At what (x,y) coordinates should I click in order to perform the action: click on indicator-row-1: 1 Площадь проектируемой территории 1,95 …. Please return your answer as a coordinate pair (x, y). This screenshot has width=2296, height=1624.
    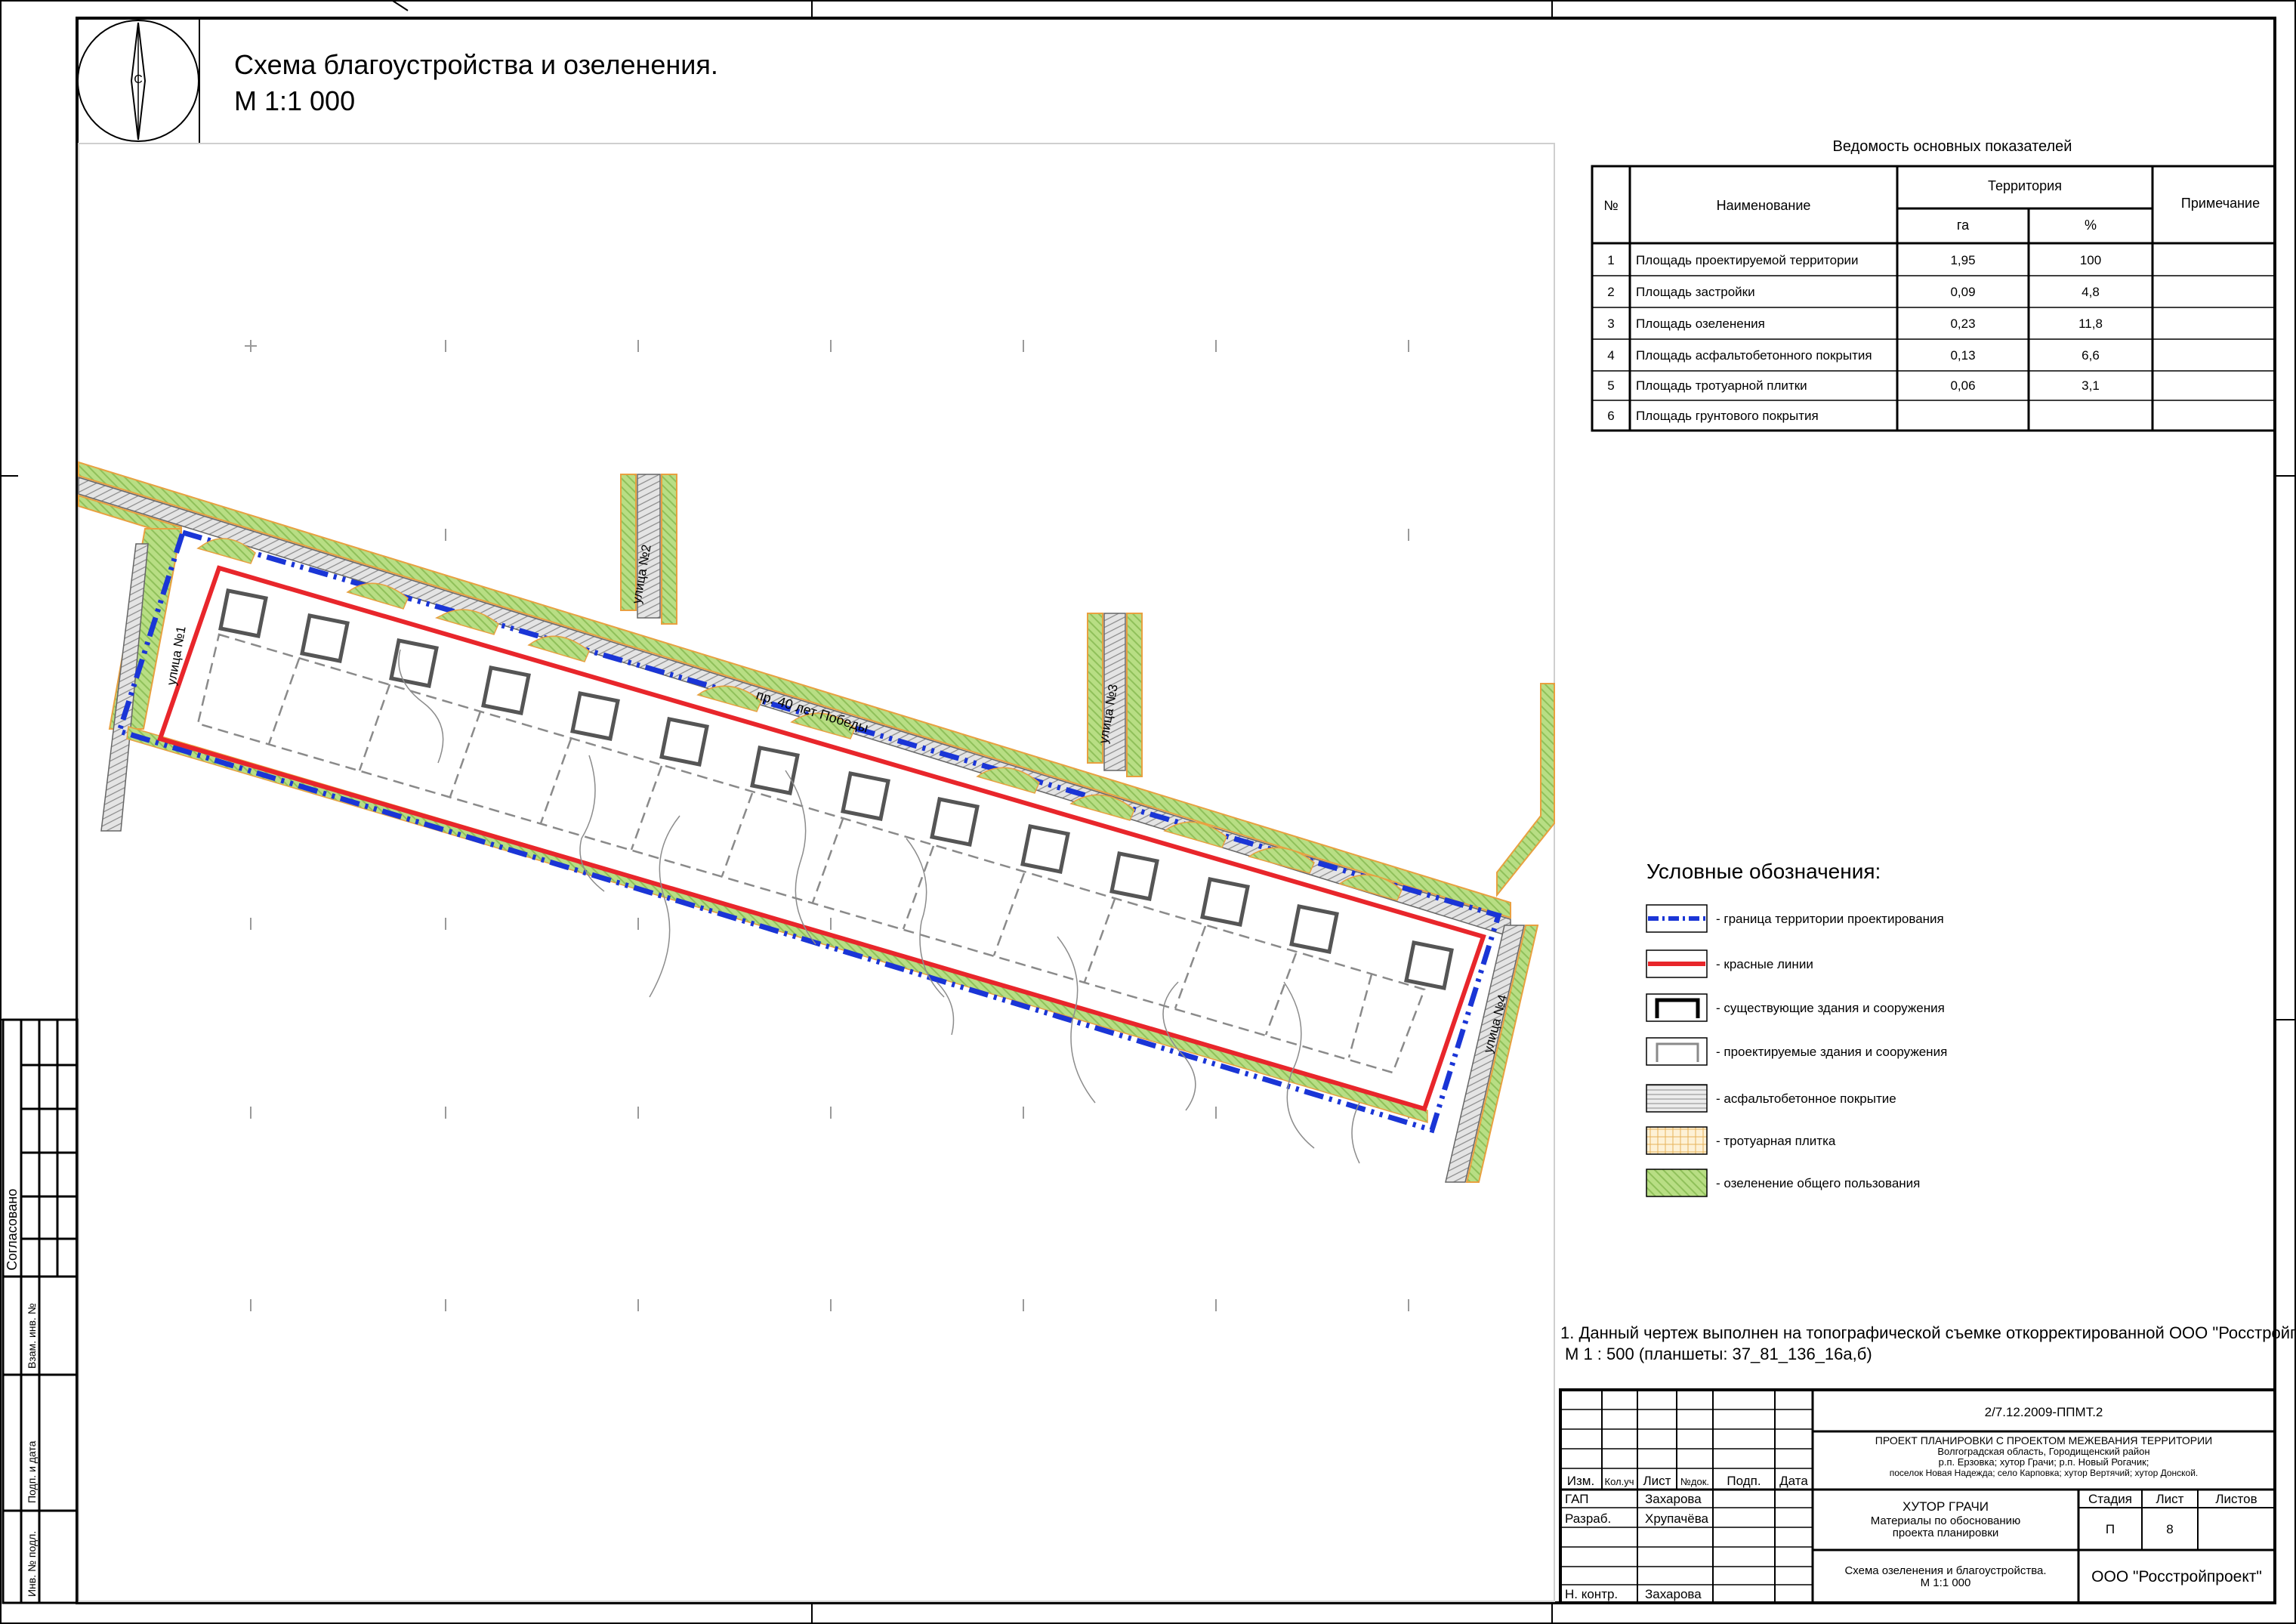
    Looking at the image, I should click on (1854, 260).